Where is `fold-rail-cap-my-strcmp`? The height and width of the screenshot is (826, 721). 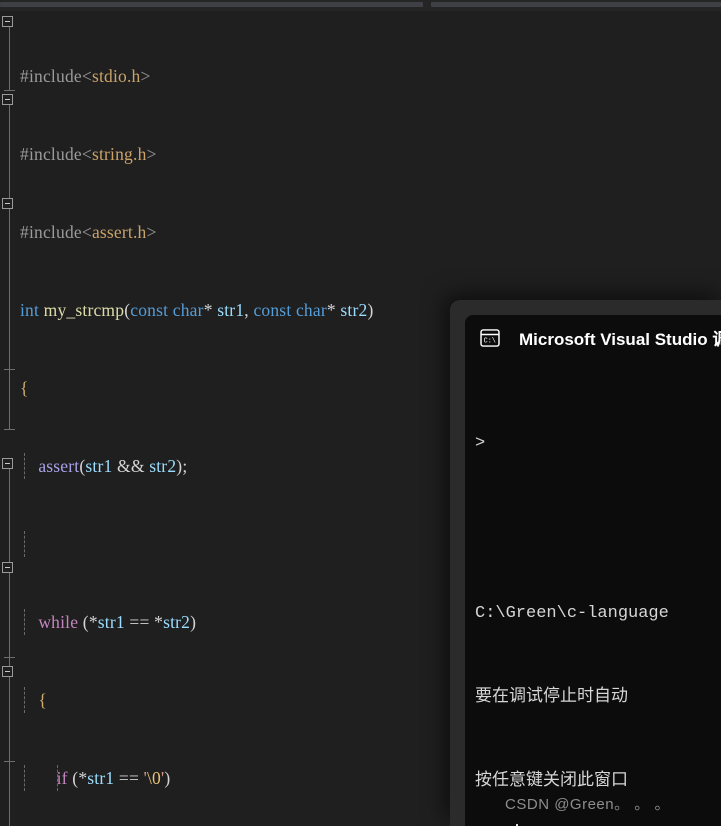 fold-rail-cap-my-strcmp is located at coordinates (9, 429).